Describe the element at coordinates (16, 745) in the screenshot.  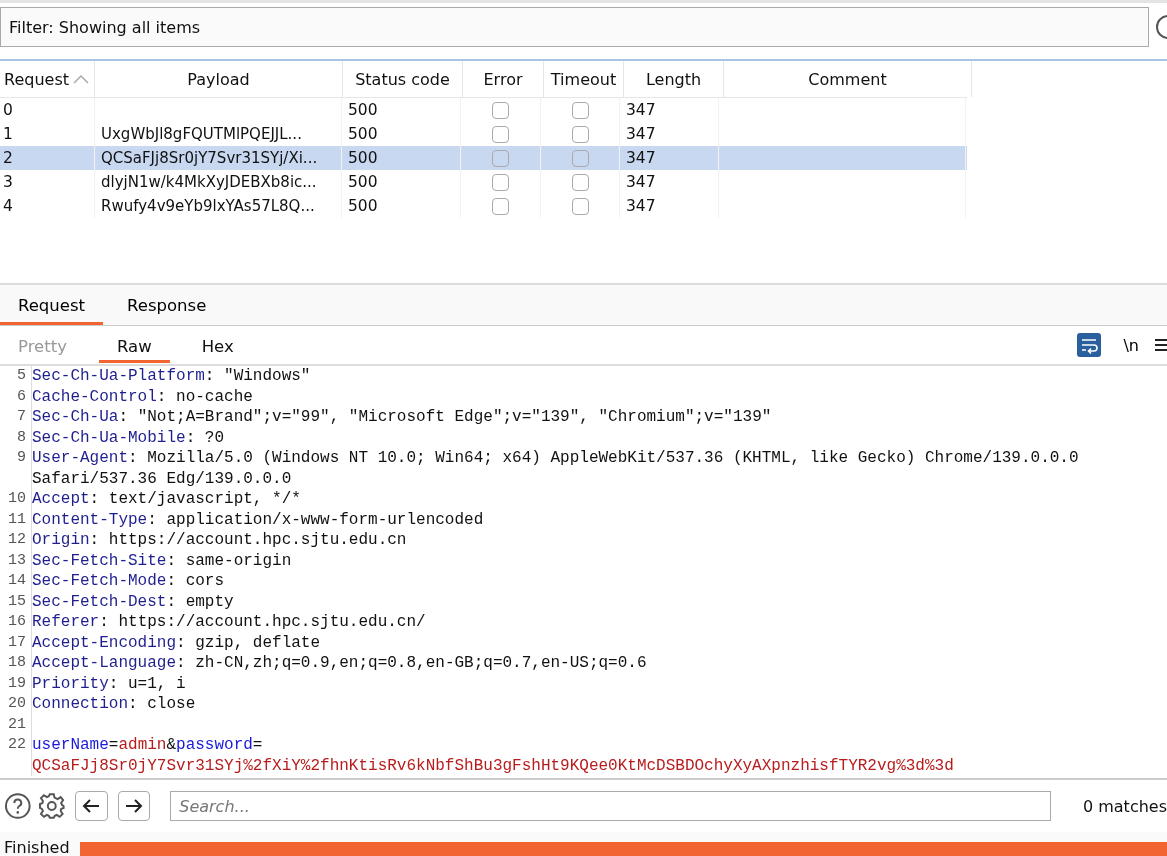
I see `line-number: 22` at that location.